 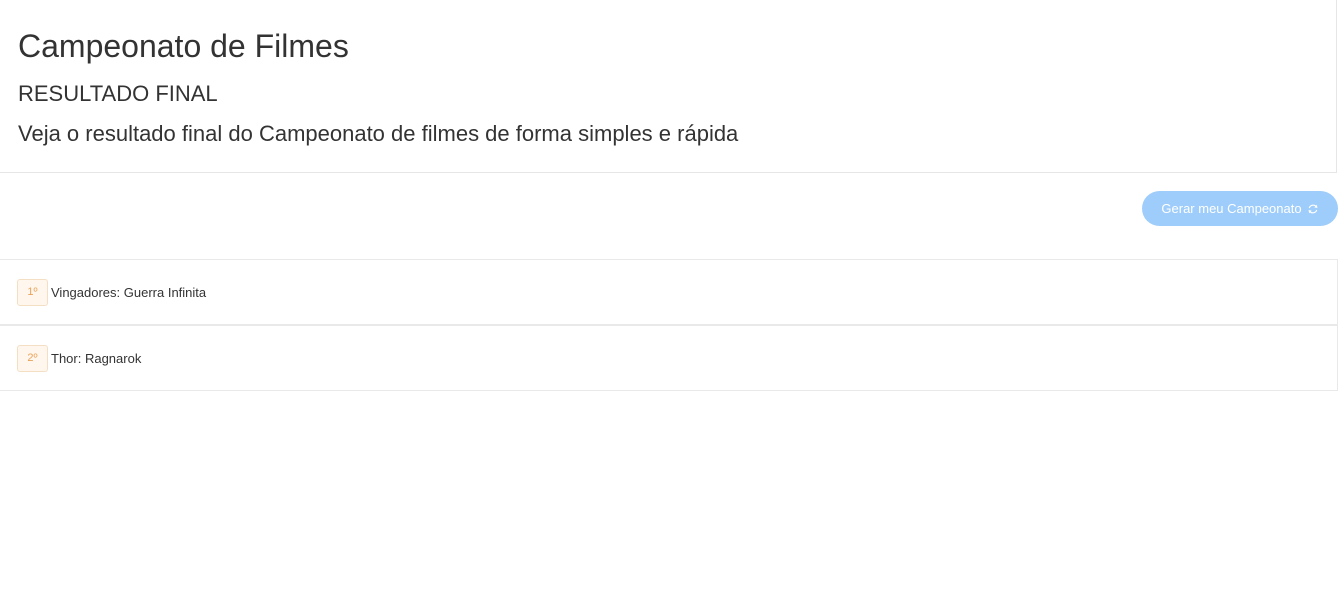 What do you see at coordinates (118, 93) in the screenshot?
I see `page-subtitle: RESULTADO FINAL` at bounding box center [118, 93].